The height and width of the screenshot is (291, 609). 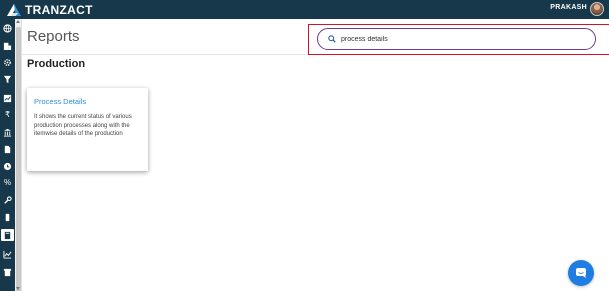 I want to click on chat-icon, so click(x=581, y=273).